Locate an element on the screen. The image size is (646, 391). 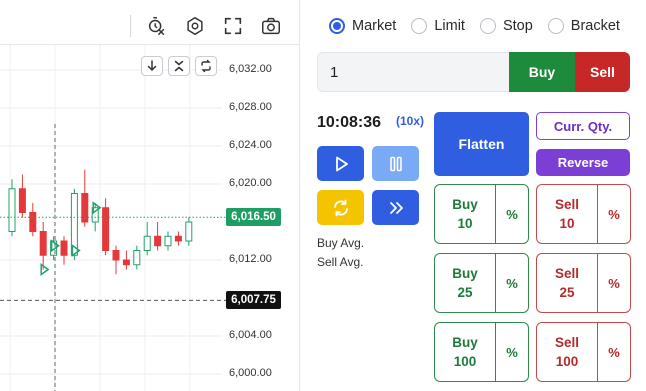
quick-buy-10: Buy 10 % is located at coordinates (481, 214).